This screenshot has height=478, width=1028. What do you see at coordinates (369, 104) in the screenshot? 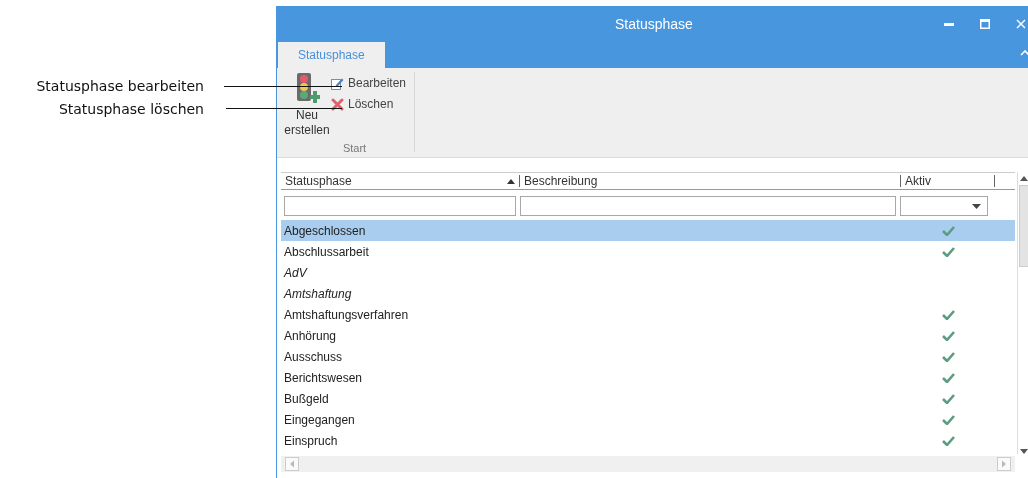
I see `delete-button: Löschen` at bounding box center [369, 104].